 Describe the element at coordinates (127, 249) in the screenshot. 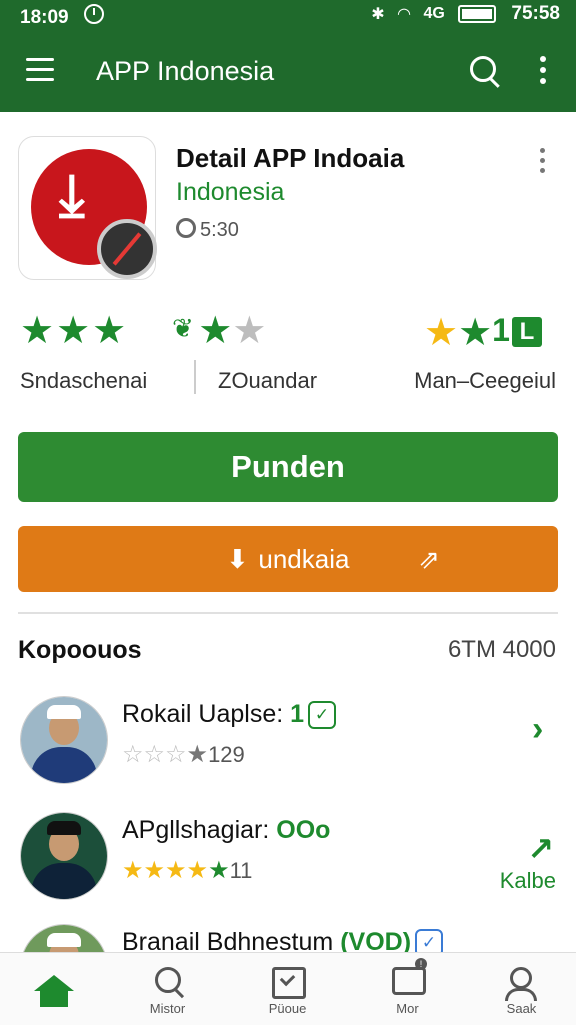

I see `compass-icon` at that location.